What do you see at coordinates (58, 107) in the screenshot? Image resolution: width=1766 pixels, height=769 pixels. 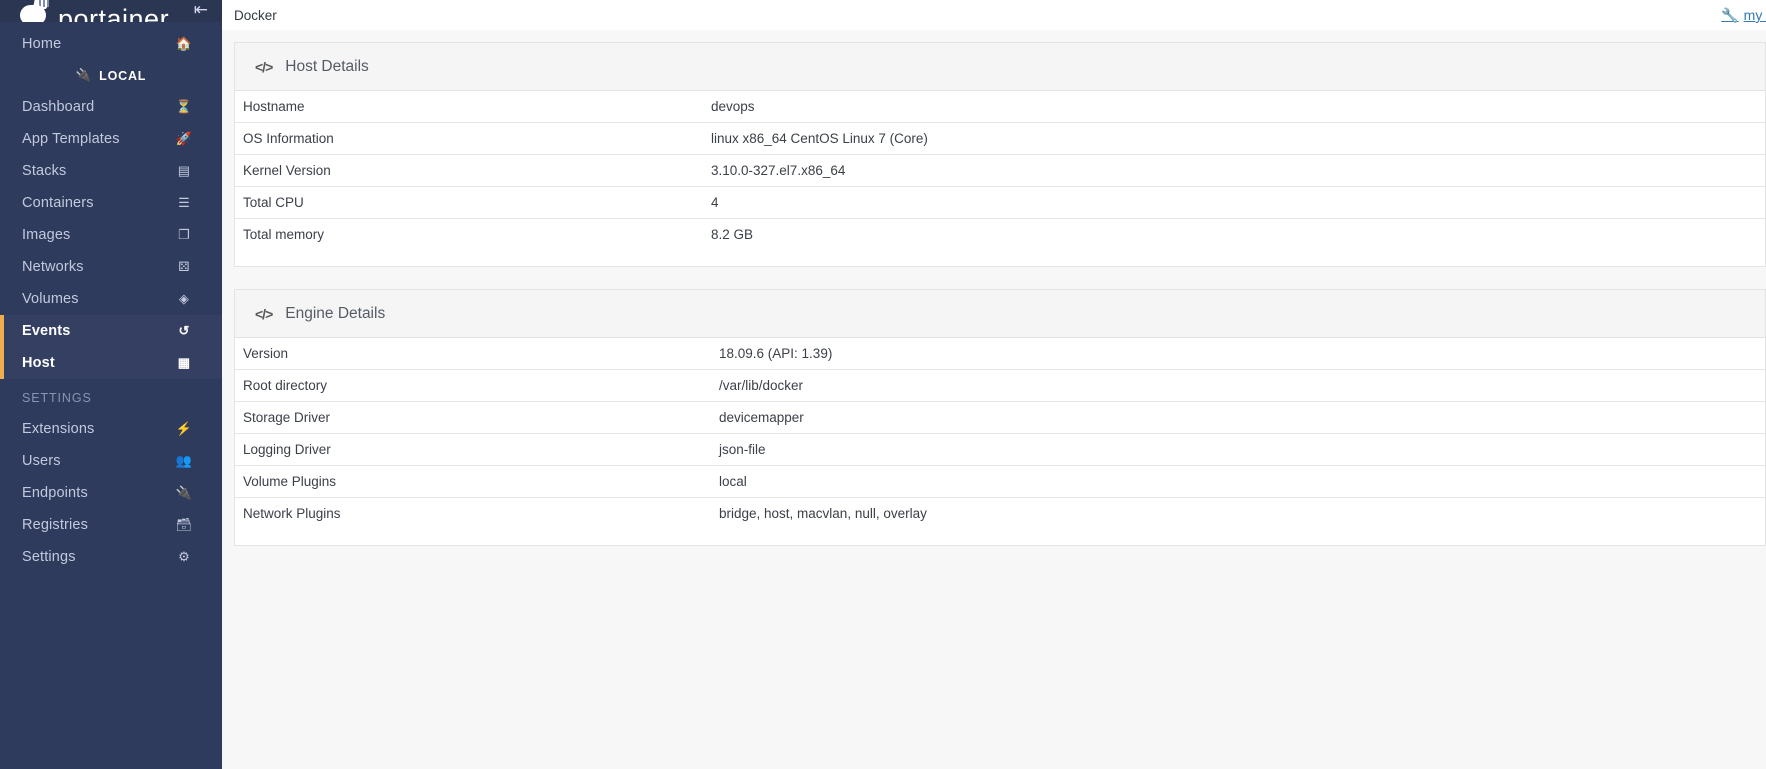 I see `sidebar-item-label: Dashboard` at bounding box center [58, 107].